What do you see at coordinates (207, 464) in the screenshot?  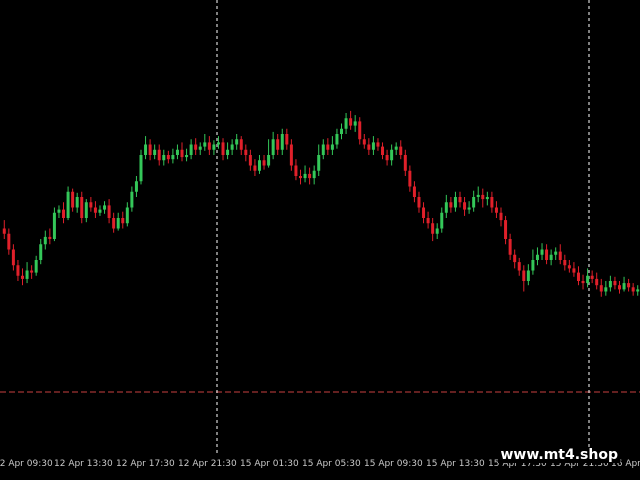 I see `time-tick-label: 12 Apr 21:30` at bounding box center [207, 464].